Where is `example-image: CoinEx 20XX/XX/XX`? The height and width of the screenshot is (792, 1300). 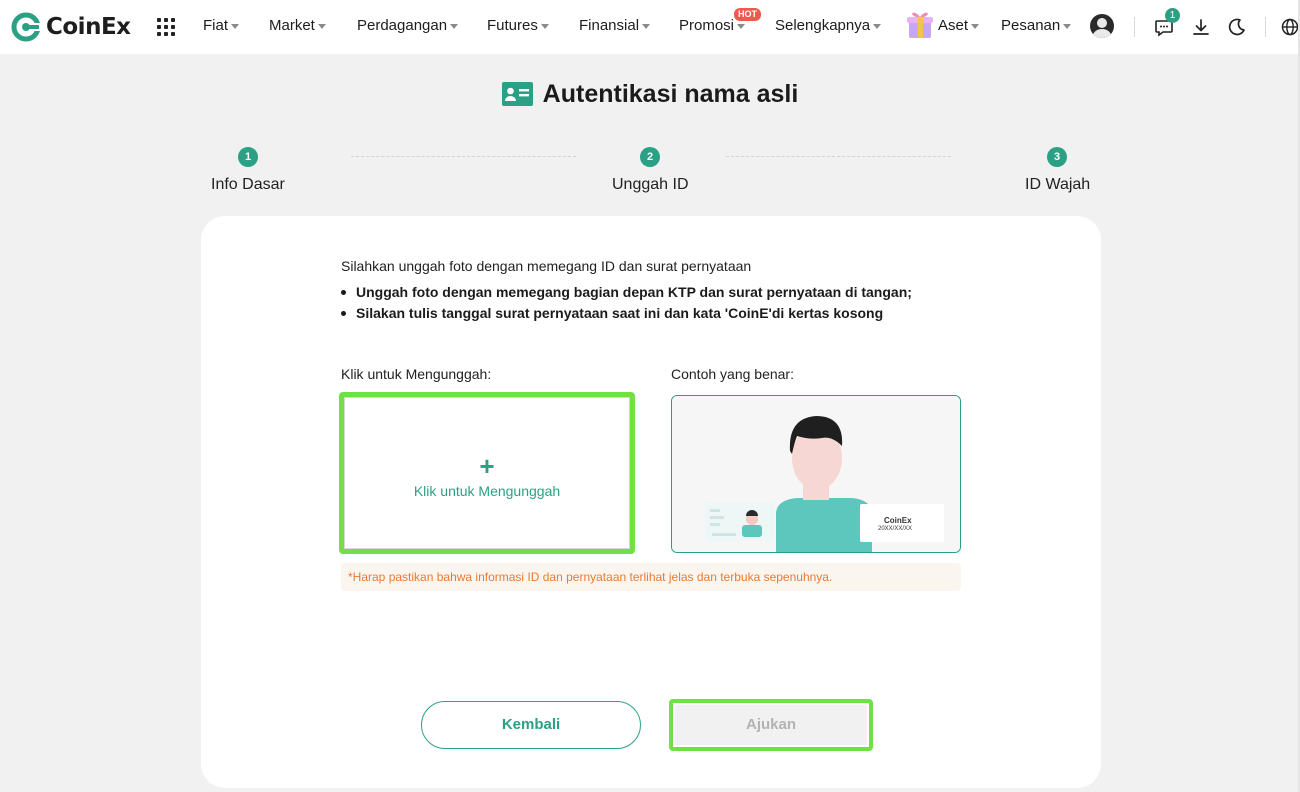 example-image: CoinEx 20XX/XX/XX is located at coordinates (816, 474).